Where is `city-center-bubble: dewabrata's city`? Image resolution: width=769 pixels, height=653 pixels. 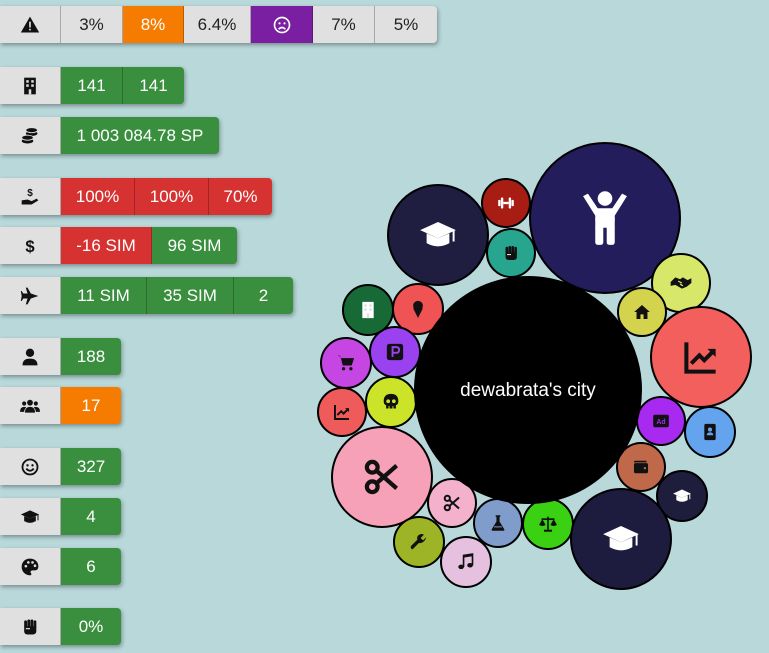 city-center-bubble: dewabrata's city is located at coordinates (528, 390).